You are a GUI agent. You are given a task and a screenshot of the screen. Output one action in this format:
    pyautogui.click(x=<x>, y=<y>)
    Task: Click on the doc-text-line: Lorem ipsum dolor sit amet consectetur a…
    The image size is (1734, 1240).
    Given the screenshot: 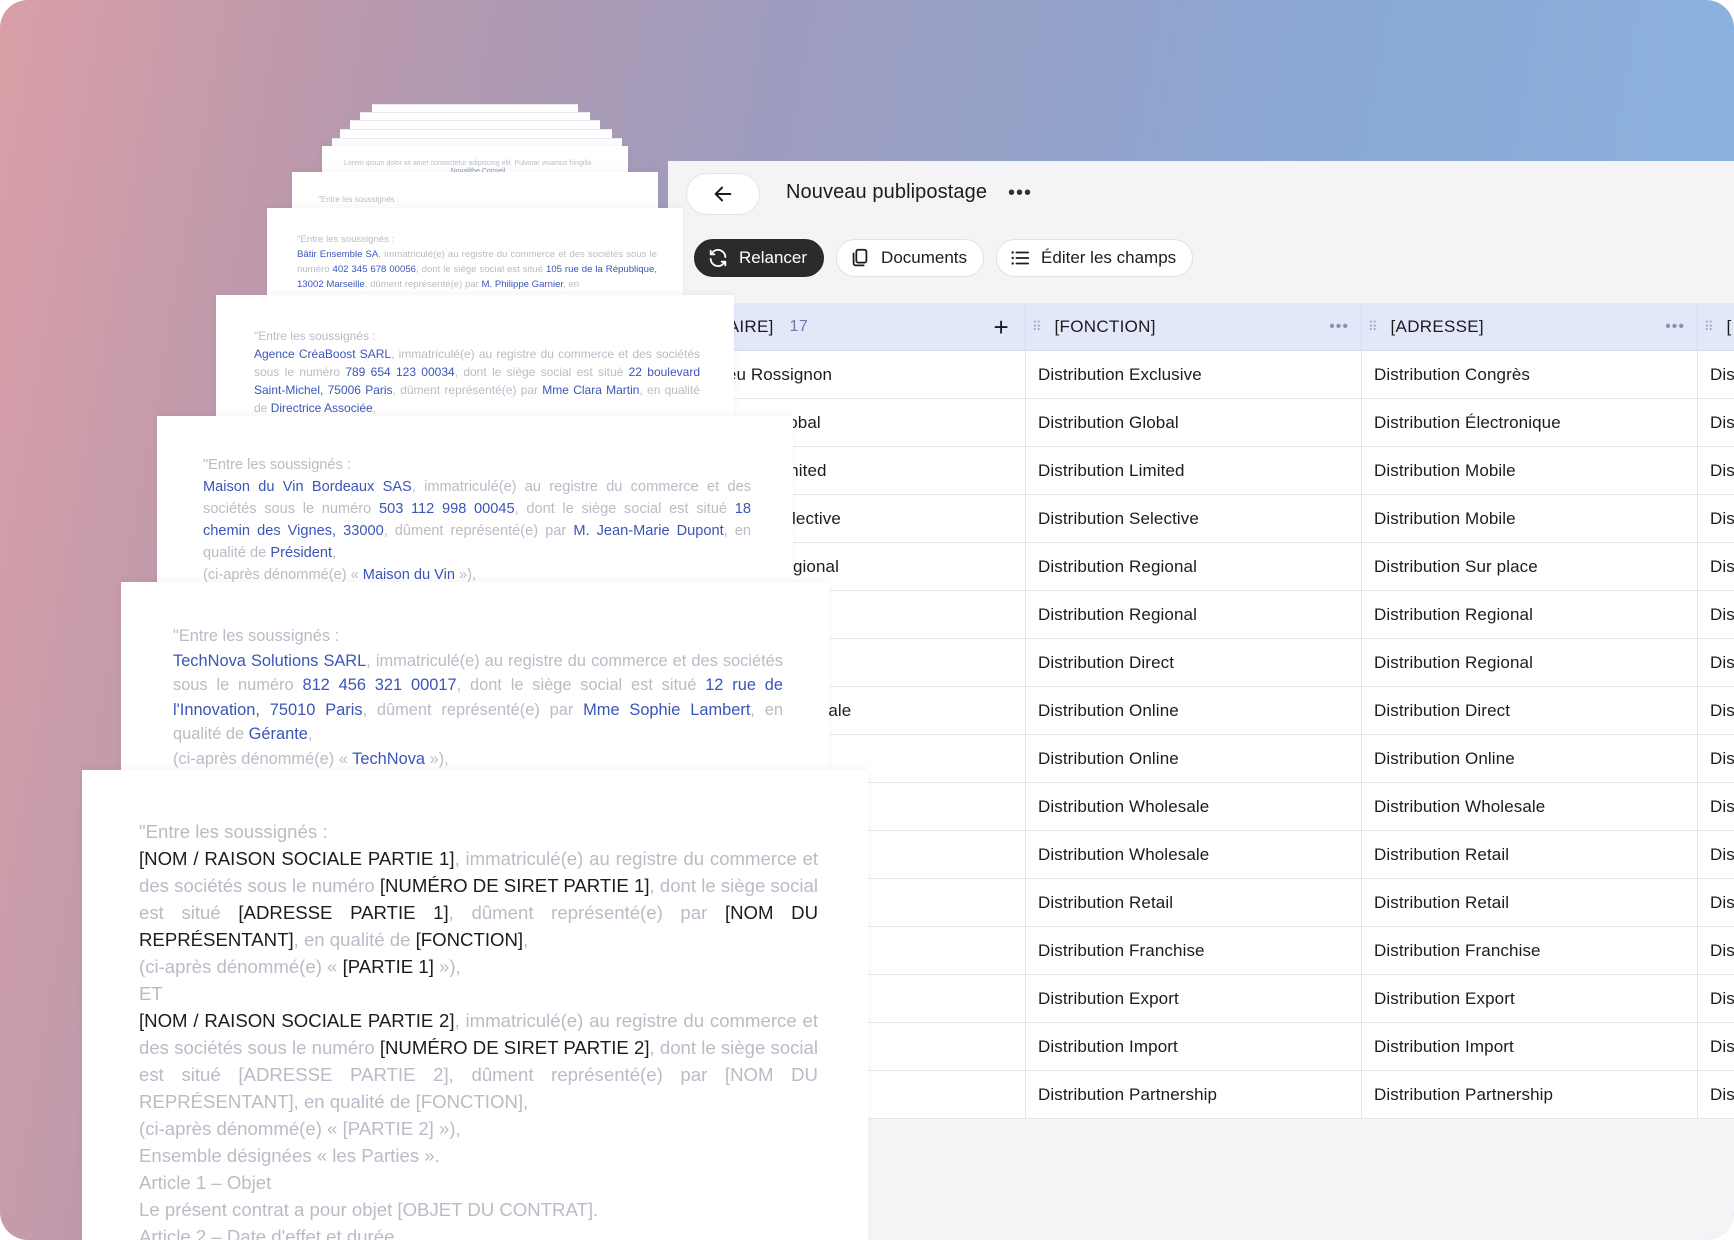 What is the action you would take?
    pyautogui.click(x=468, y=163)
    